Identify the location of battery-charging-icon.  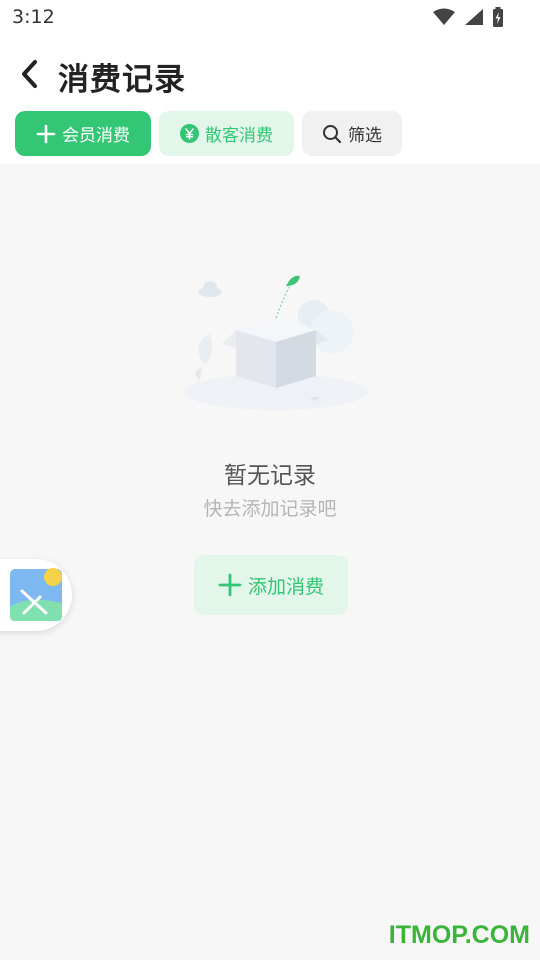
(498, 17).